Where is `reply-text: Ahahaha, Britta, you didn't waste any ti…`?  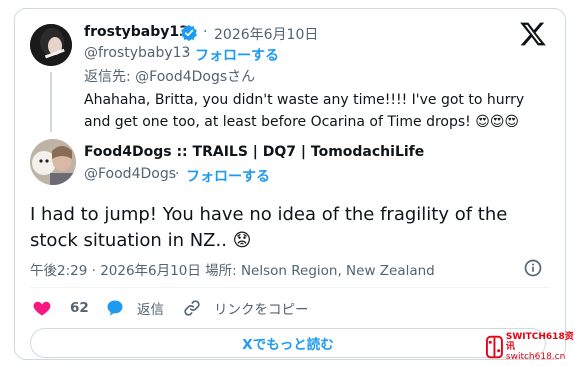 reply-text: Ahahaha, Britta, you didn't waste any ti… is located at coordinates (304, 111).